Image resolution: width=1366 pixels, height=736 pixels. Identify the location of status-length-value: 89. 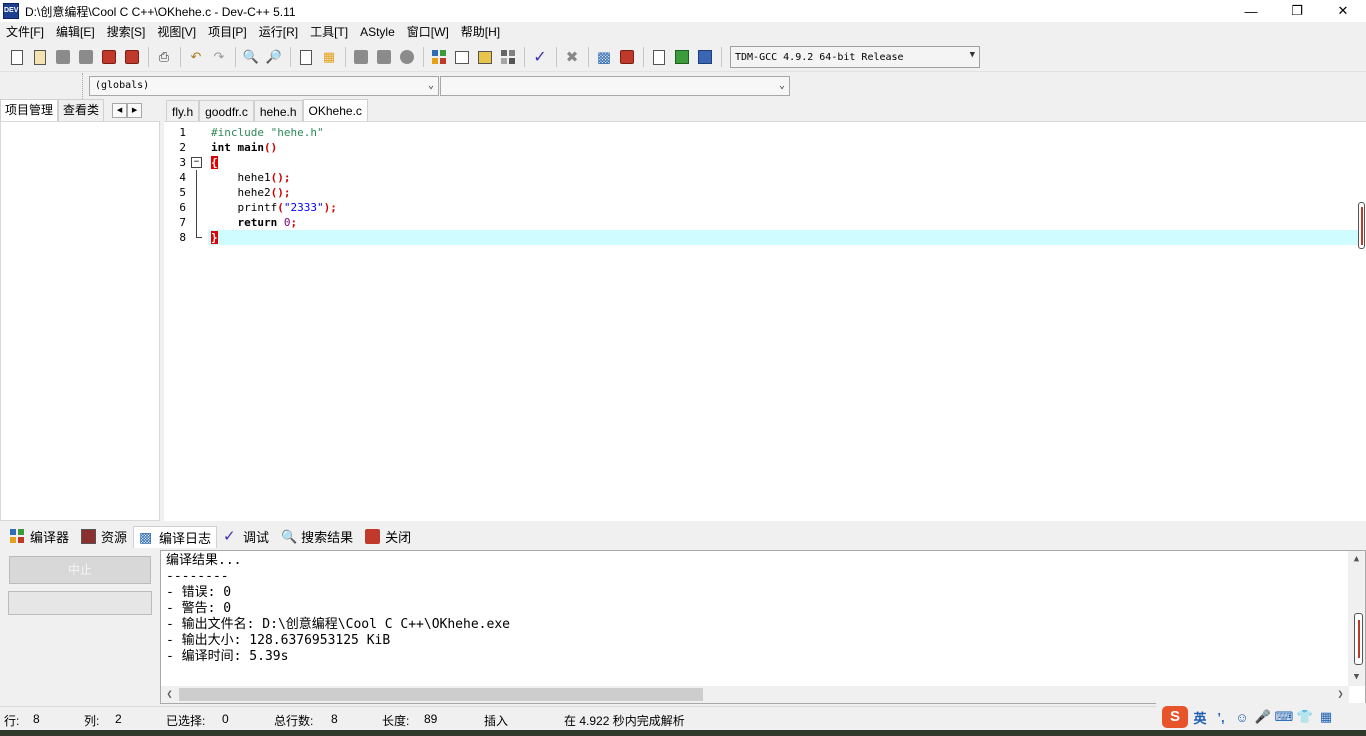
(431, 719).